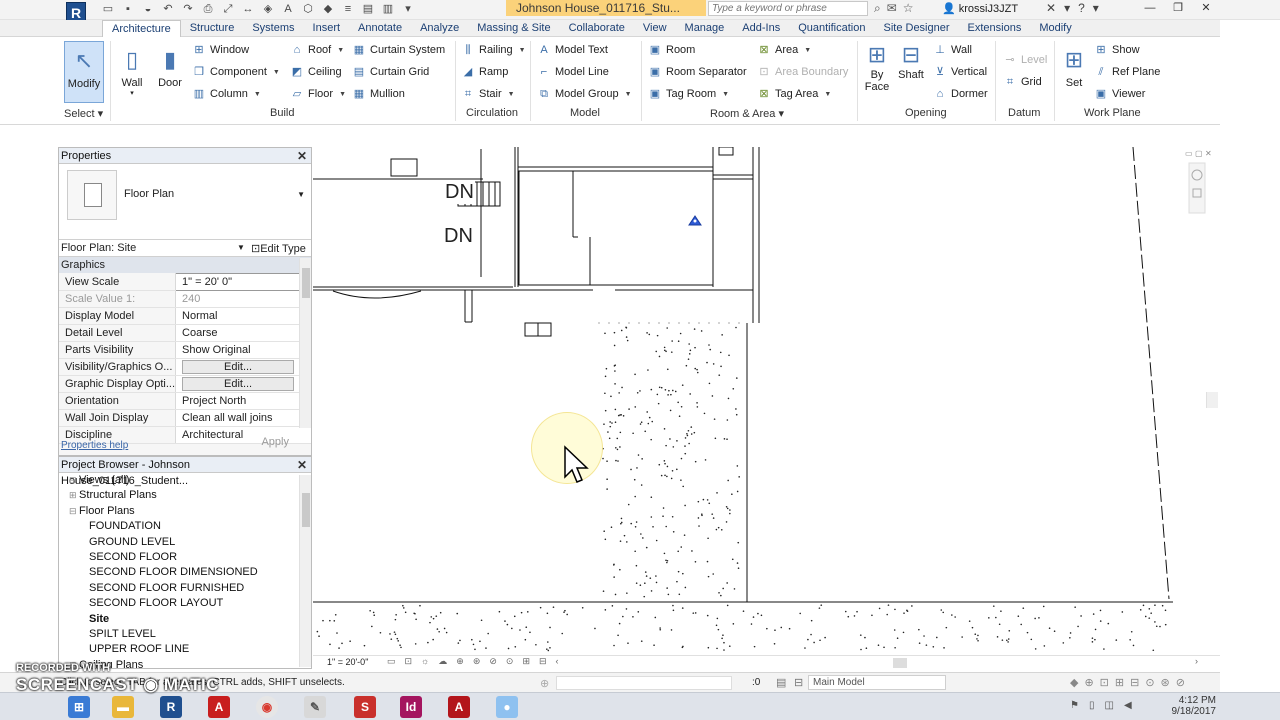  Describe the element at coordinates (877, 682) in the screenshot. I see `design-option-select: Main Model` at that location.